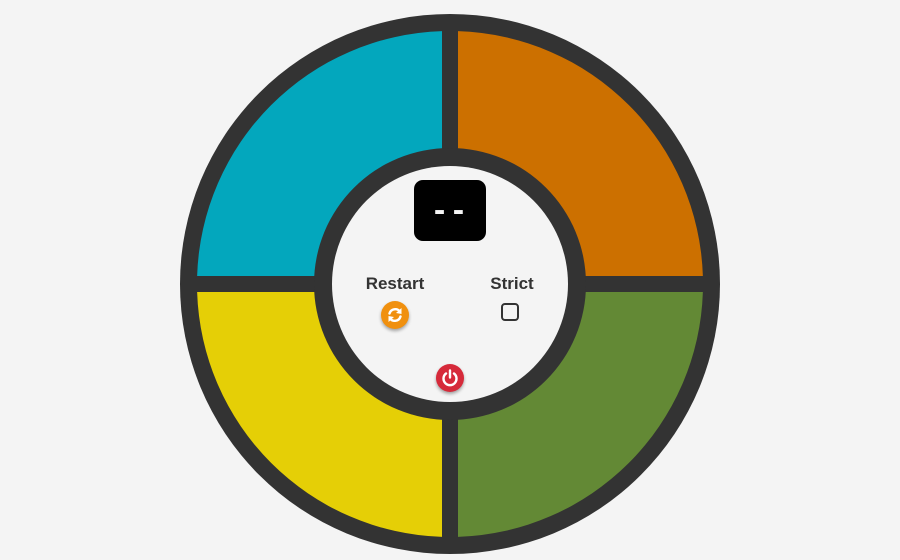 The image size is (900, 560). I want to click on strict-label: Strict, so click(512, 283).